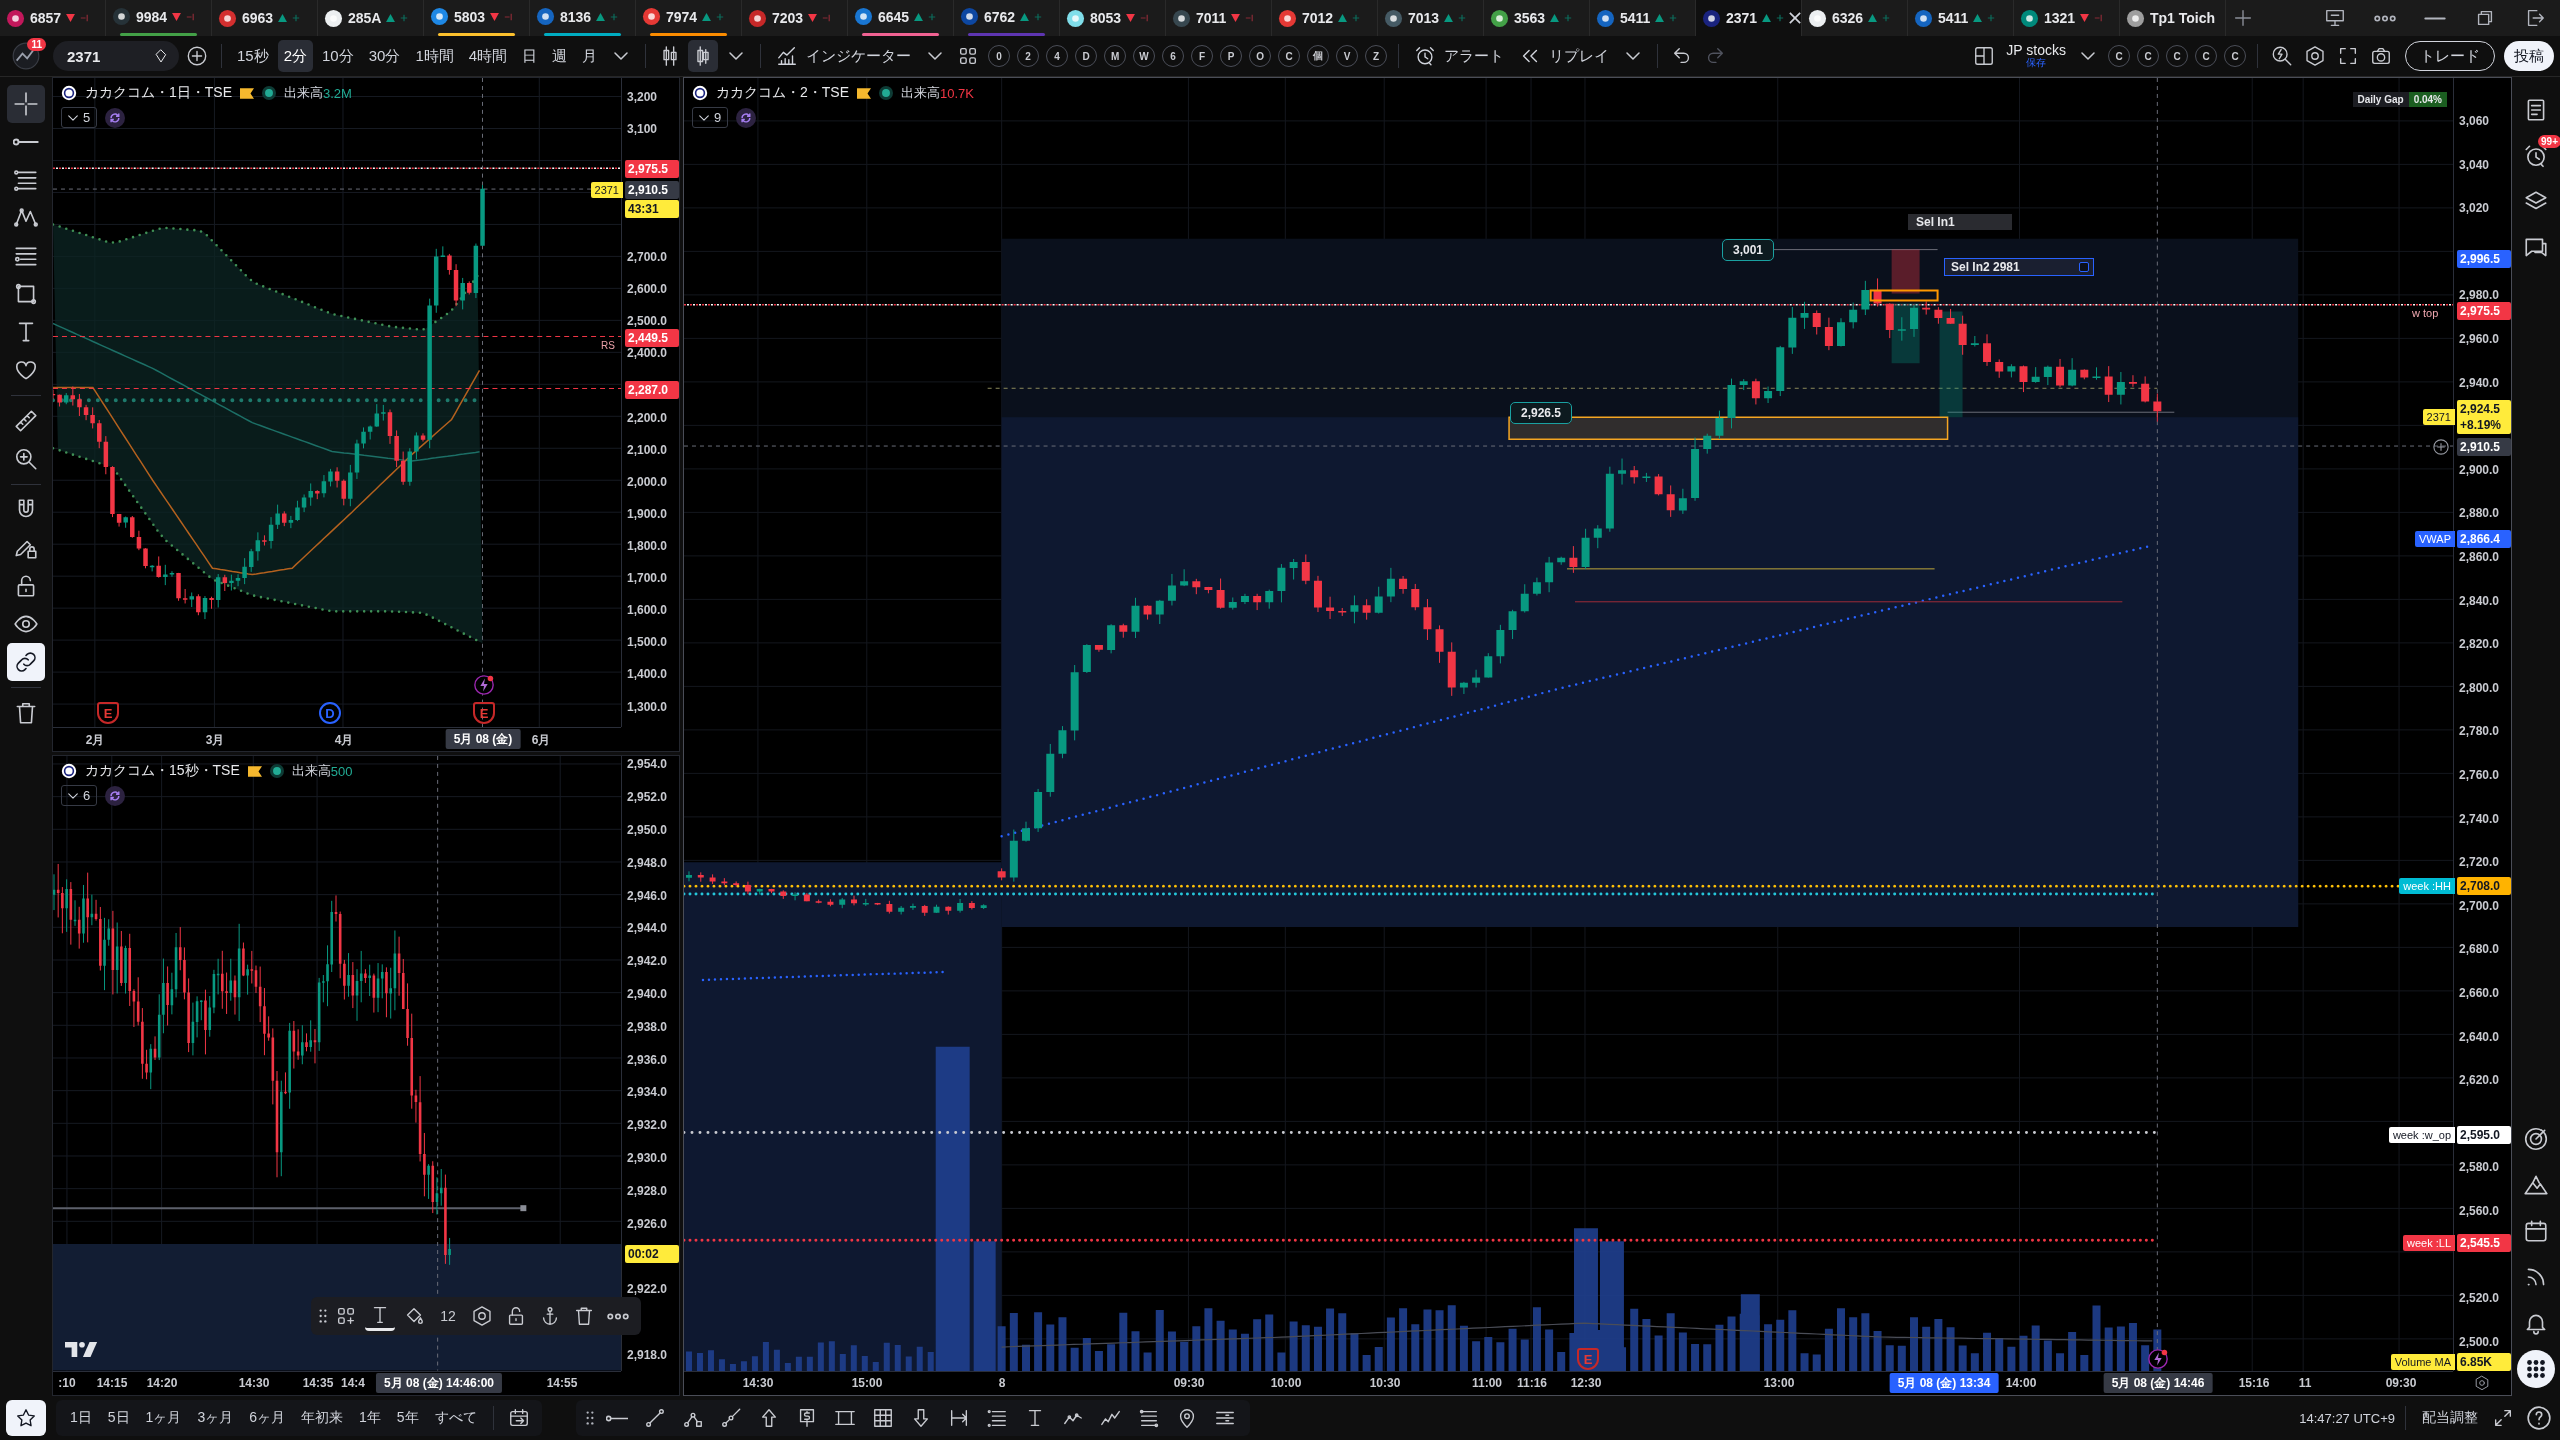 This screenshot has width=2560, height=1440. Describe the element at coordinates (322, 1418) in the screenshot. I see `range-button: 年初来` at that location.